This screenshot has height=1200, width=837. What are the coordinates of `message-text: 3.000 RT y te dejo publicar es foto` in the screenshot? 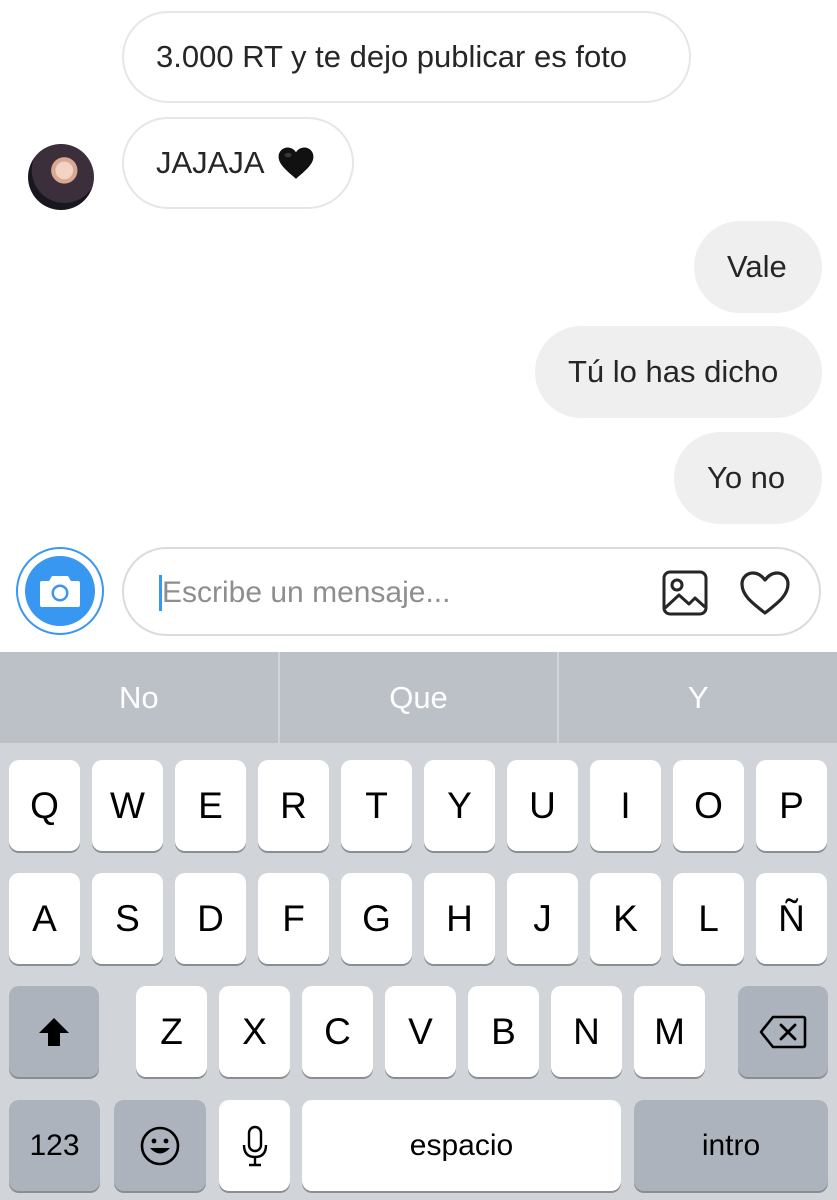 It's located at (392, 56).